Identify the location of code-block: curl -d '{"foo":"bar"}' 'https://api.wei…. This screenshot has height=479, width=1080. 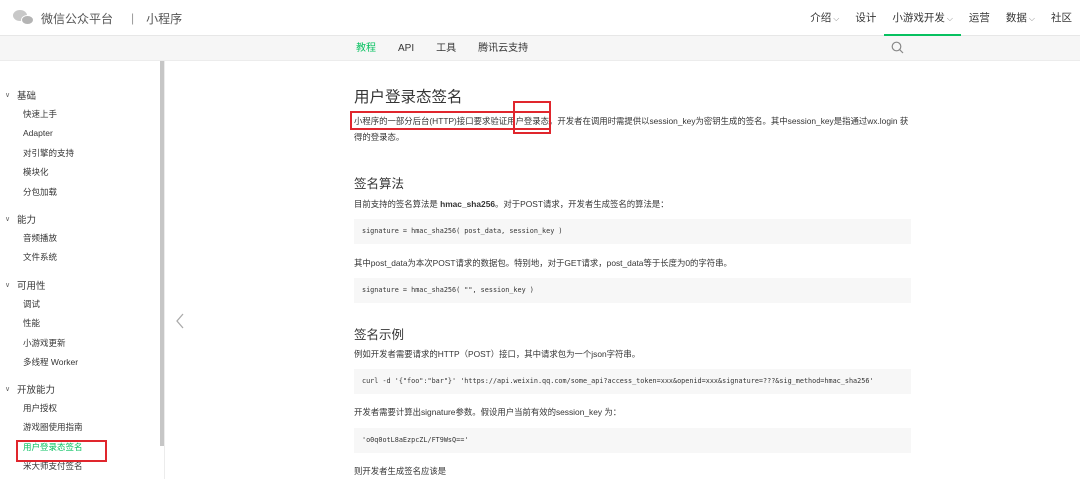
(632, 381).